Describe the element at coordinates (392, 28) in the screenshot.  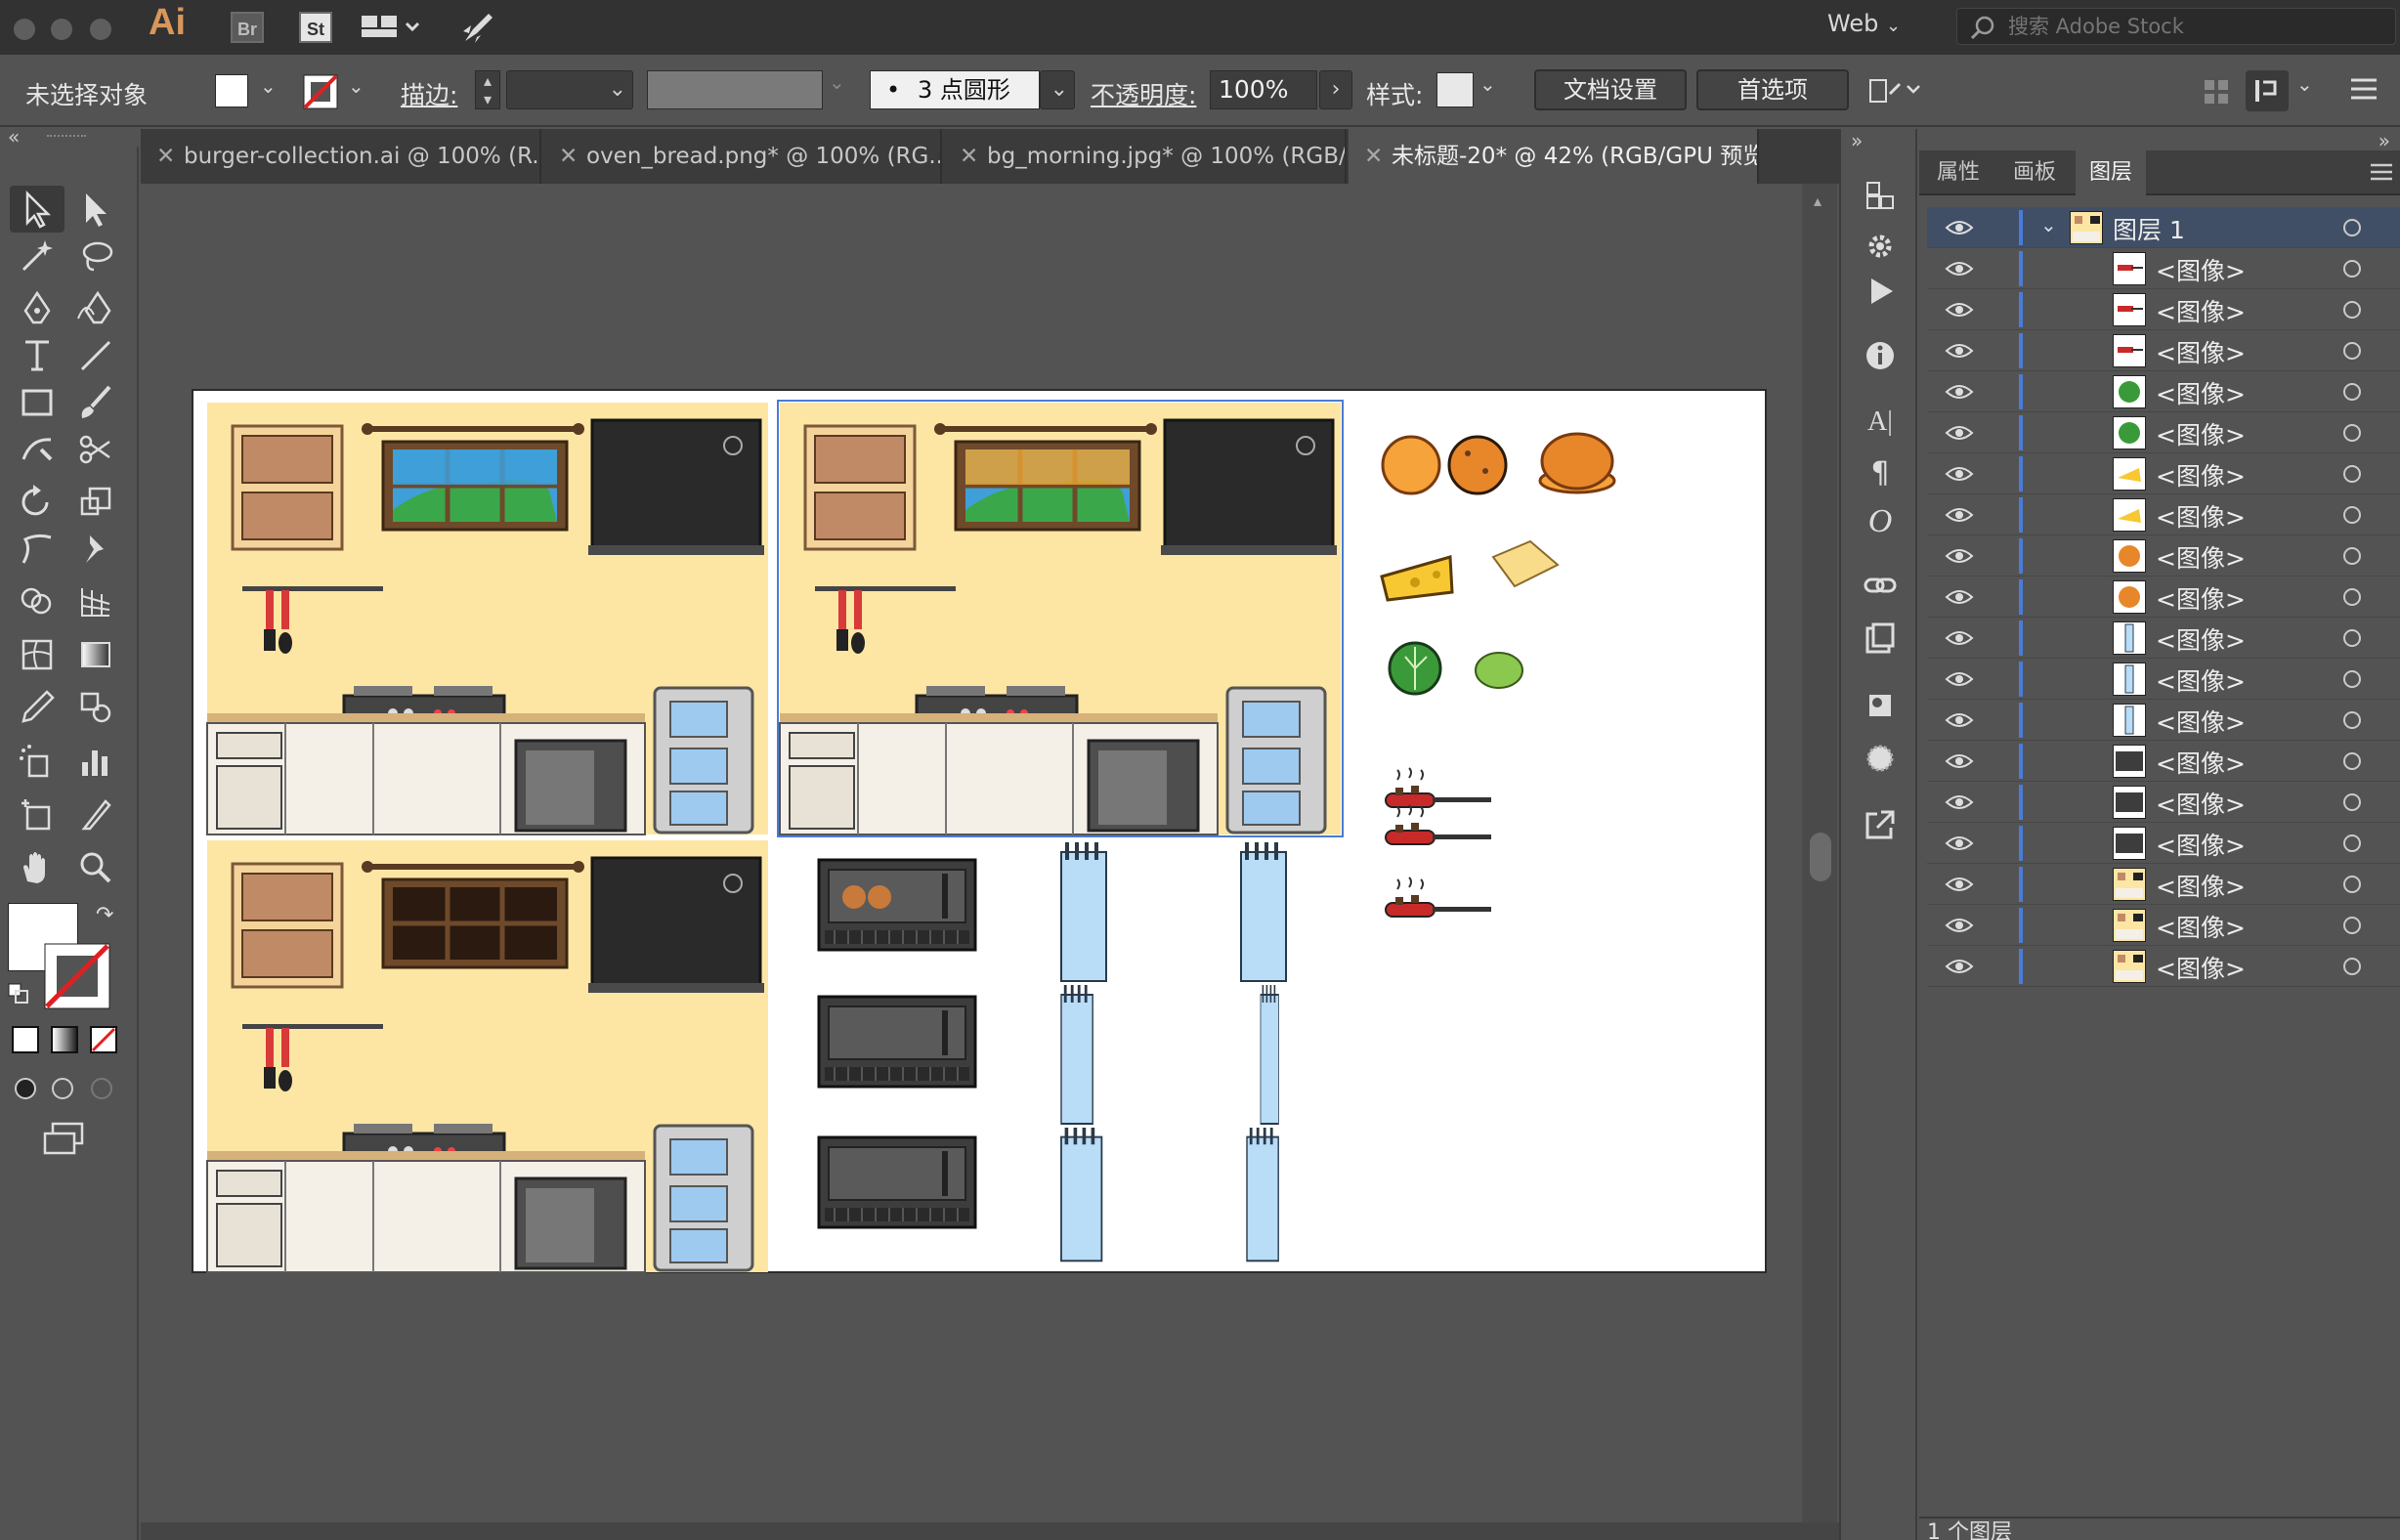
I see `arrange-documents-button` at that location.